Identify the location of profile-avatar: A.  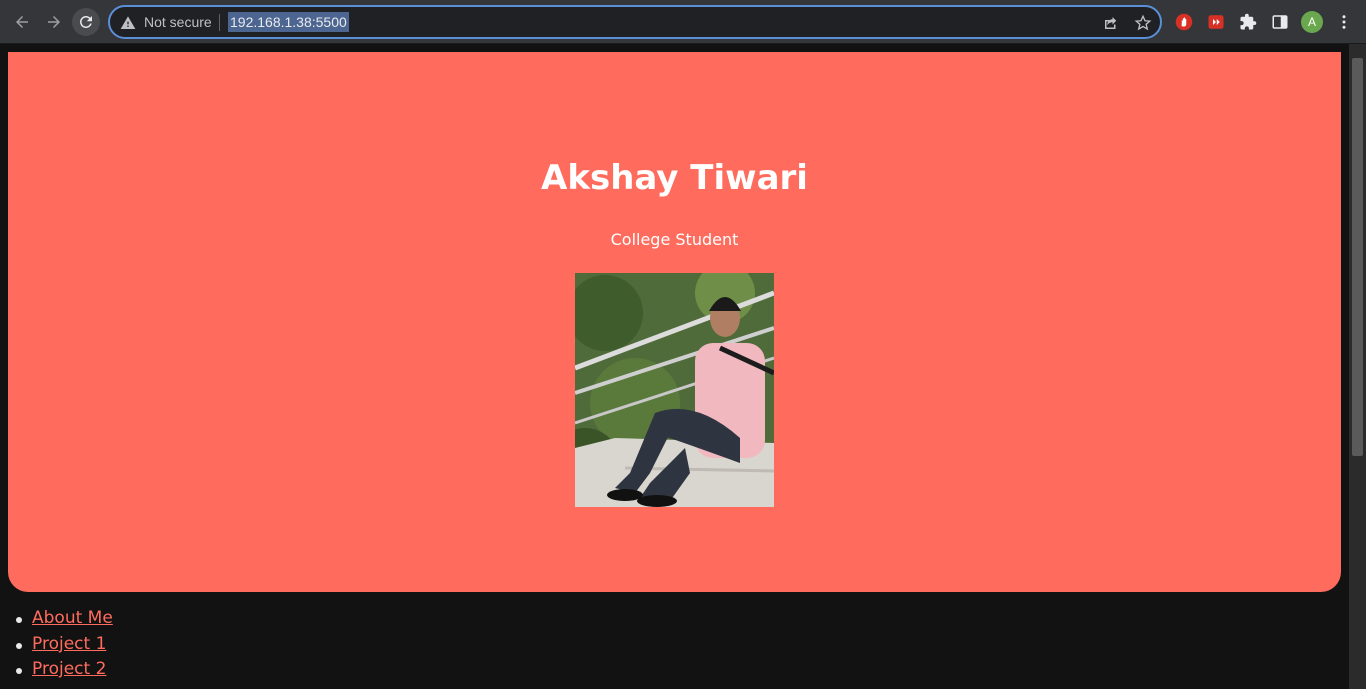
(1312, 22).